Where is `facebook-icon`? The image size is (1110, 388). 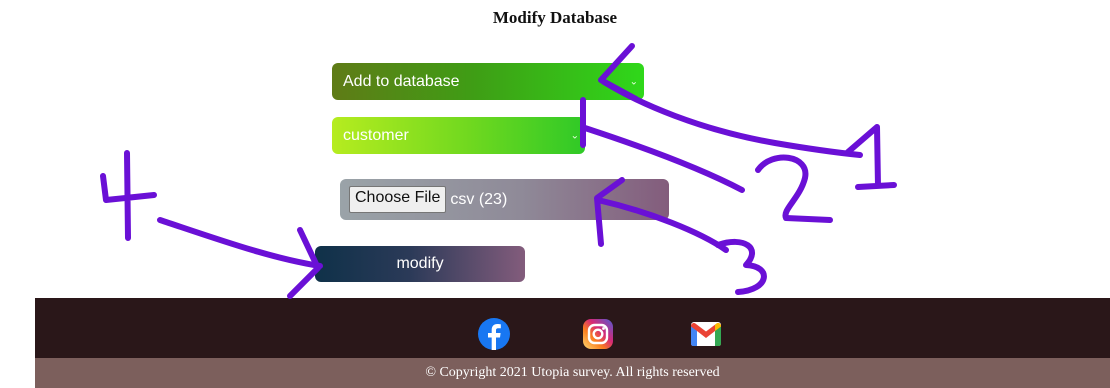 facebook-icon is located at coordinates (494, 334).